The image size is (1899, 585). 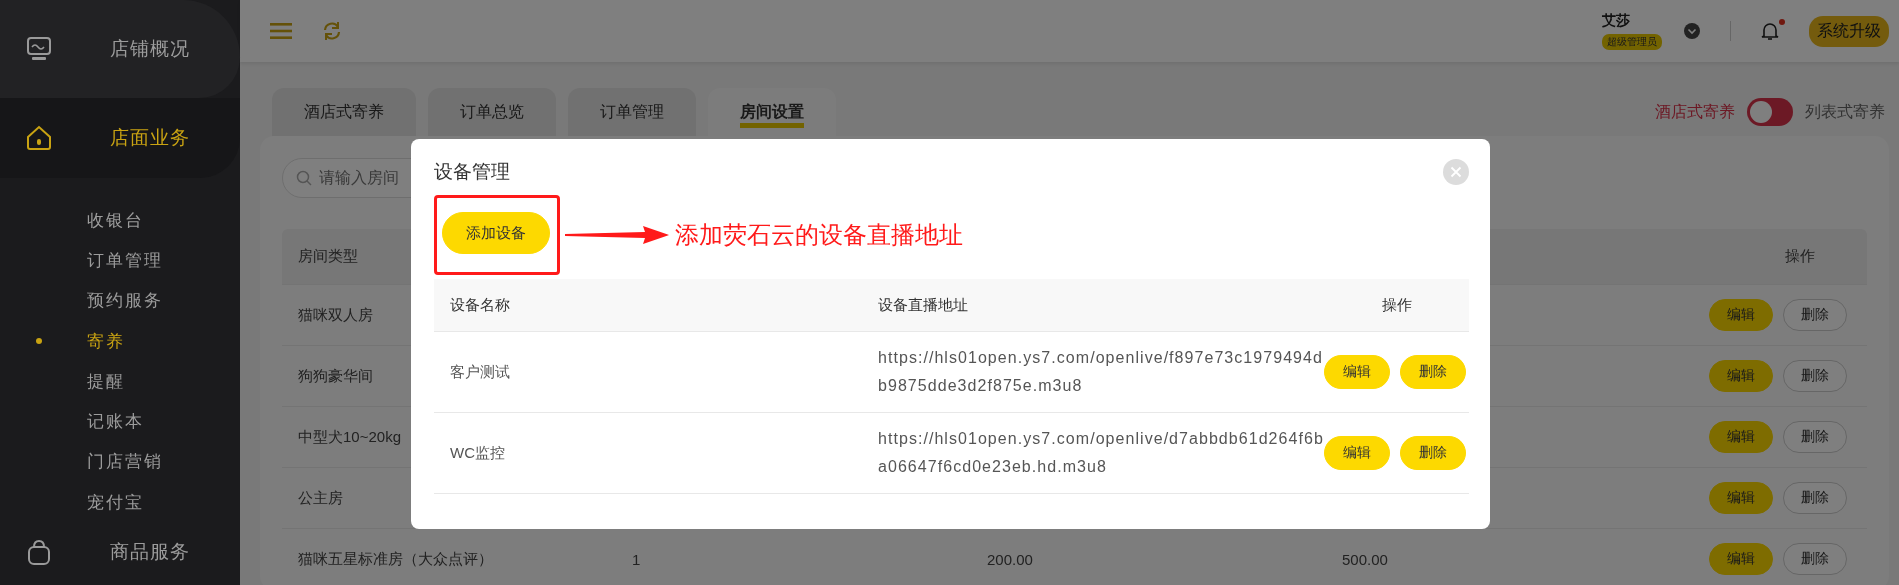 What do you see at coordinates (1365, 559) in the screenshot?
I see `table-cell: 500.00` at bounding box center [1365, 559].